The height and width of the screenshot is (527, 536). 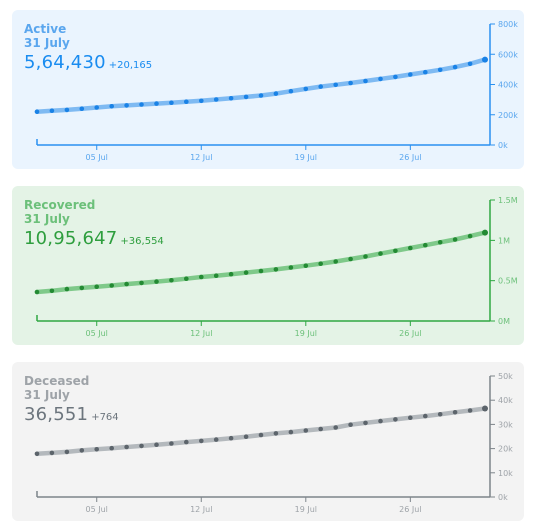 What do you see at coordinates (504, 321) in the screenshot?
I see `y-tick-label: 0M` at bounding box center [504, 321].